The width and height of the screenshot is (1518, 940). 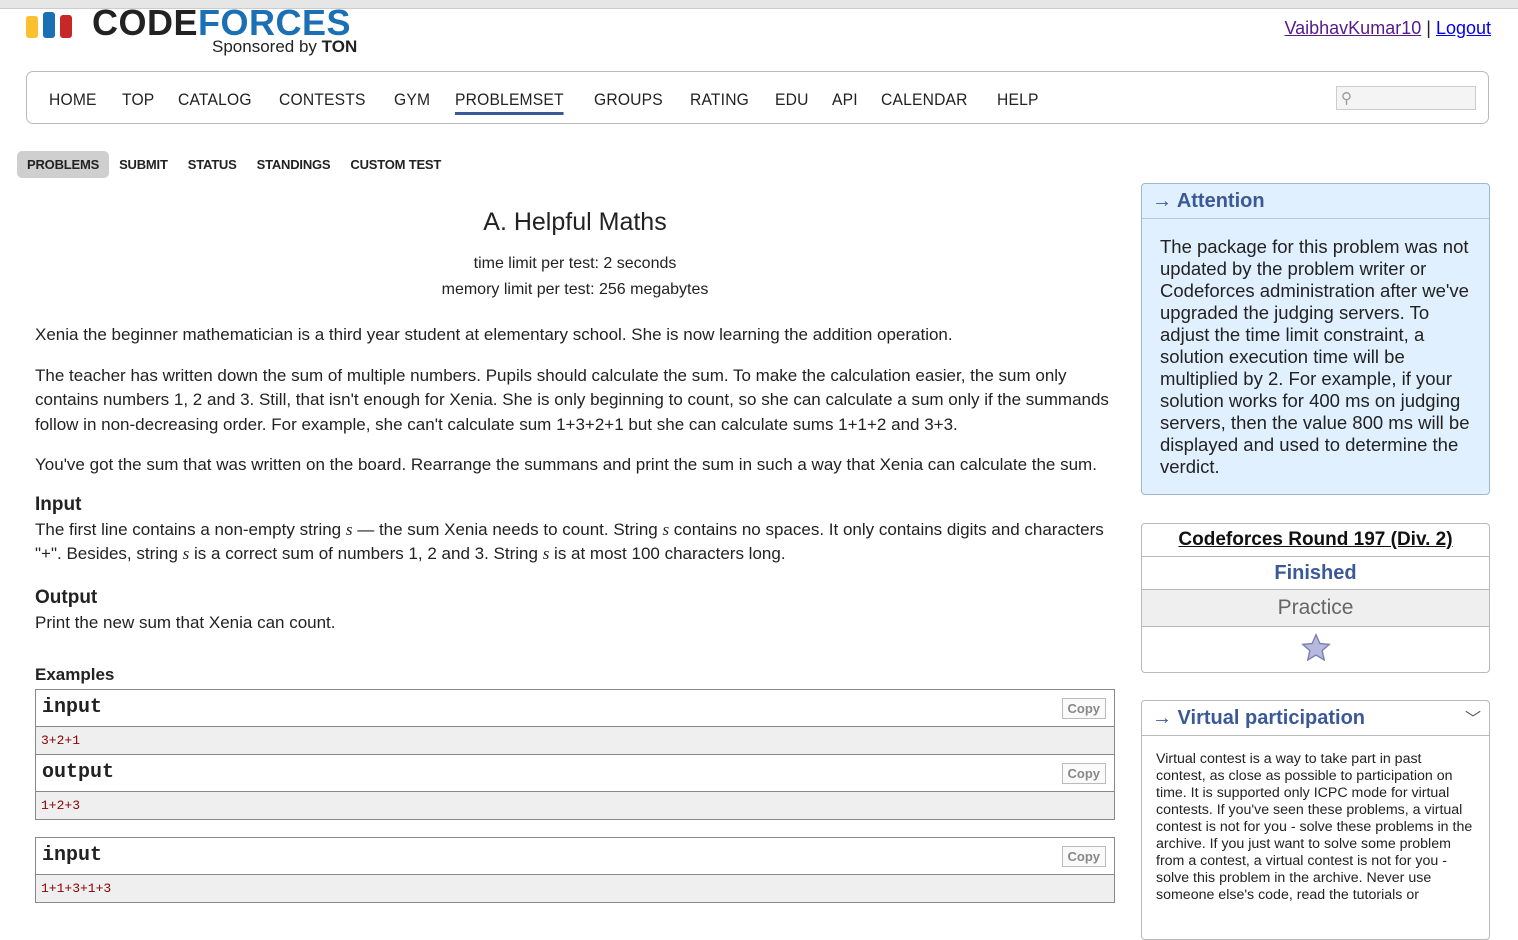 I want to click on submenu-item-submit: SUBMIT, so click(x=143, y=164).